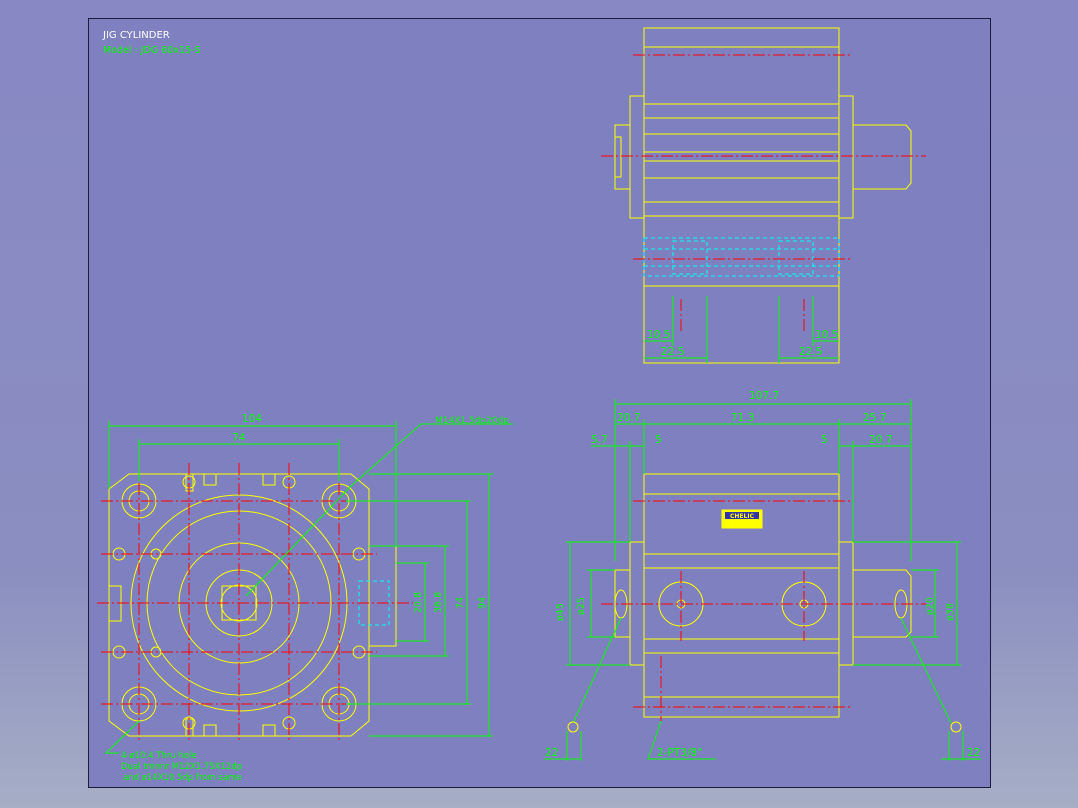 This screenshot has width=1078, height=808. I want to click on front-dim-v3: 74, so click(460, 603).